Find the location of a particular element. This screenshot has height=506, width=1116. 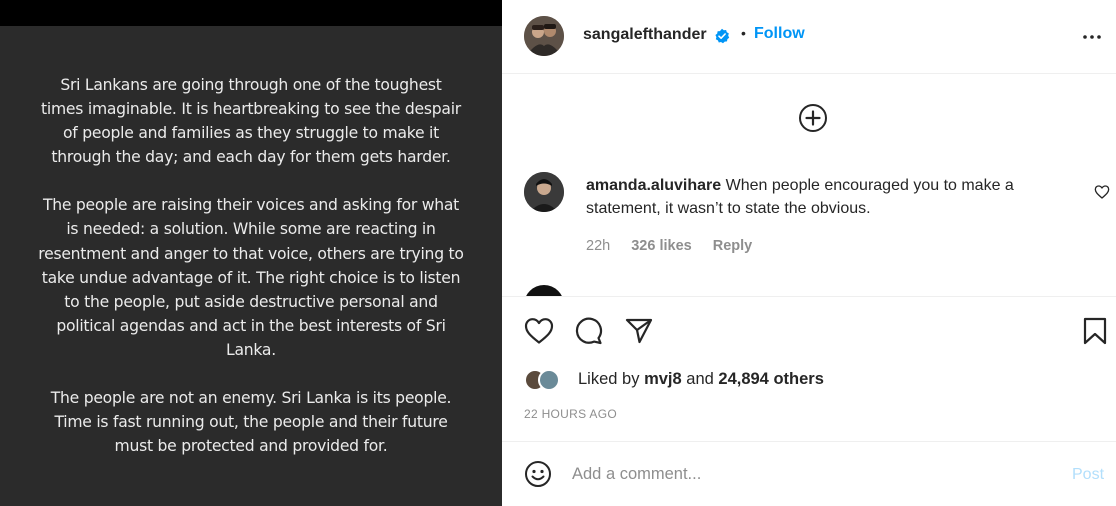

author-avatar is located at coordinates (544, 36).